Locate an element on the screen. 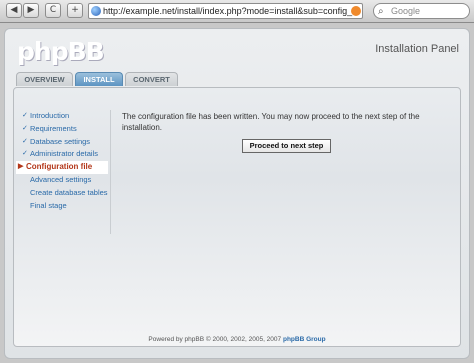 Image resolution: width=474 pixels, height=363 pixels. panel-title: Installation Panel is located at coordinates (417, 49).